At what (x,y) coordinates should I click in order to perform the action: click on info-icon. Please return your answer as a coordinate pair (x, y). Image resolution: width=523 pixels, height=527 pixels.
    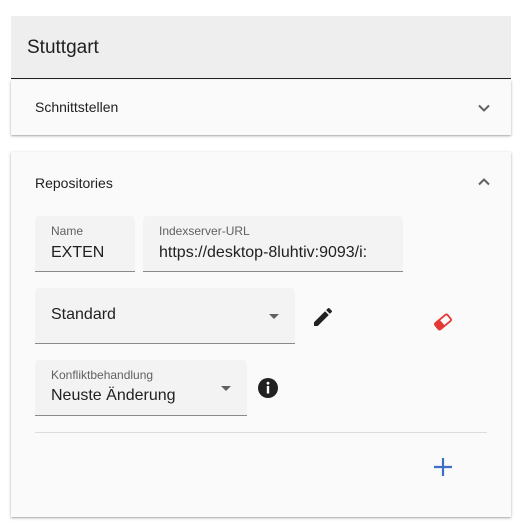
    Looking at the image, I should click on (268, 388).